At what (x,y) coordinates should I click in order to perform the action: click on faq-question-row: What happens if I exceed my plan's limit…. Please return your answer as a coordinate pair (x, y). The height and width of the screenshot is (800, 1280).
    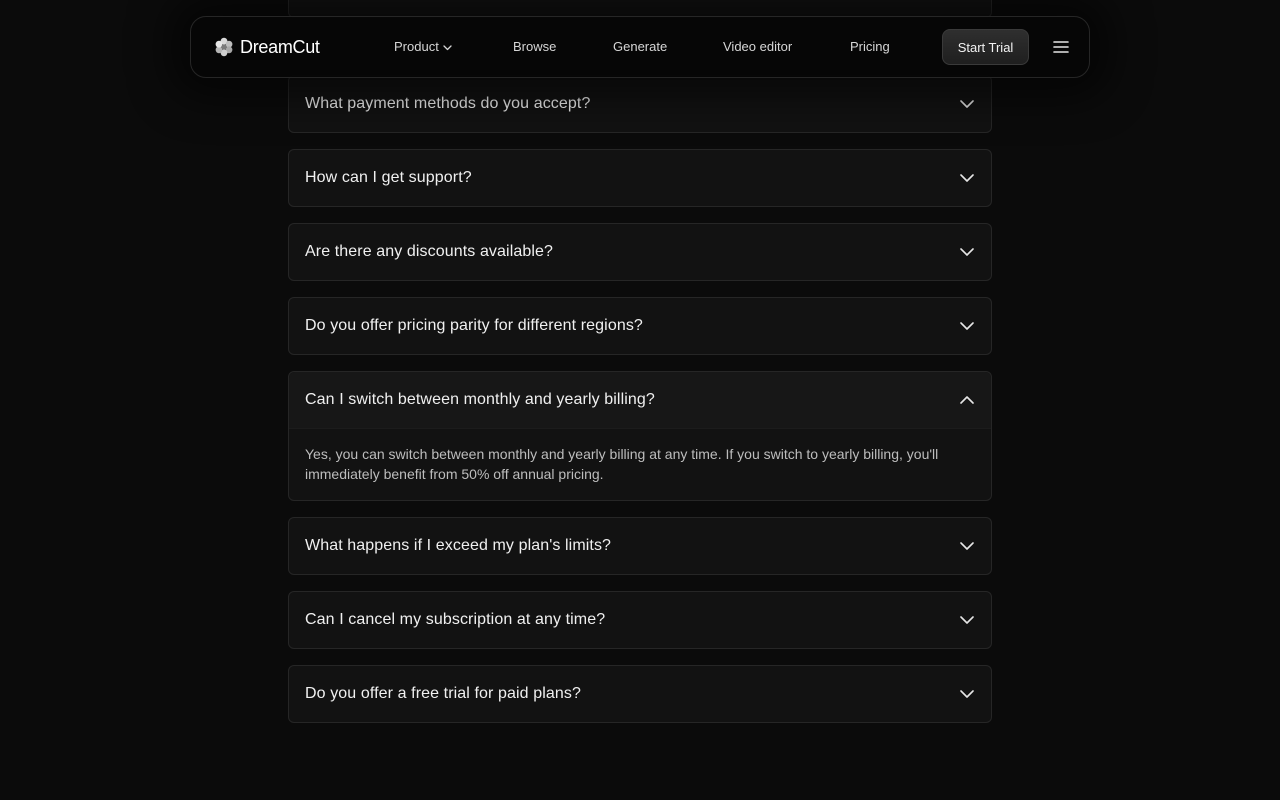
    Looking at the image, I should click on (640, 546).